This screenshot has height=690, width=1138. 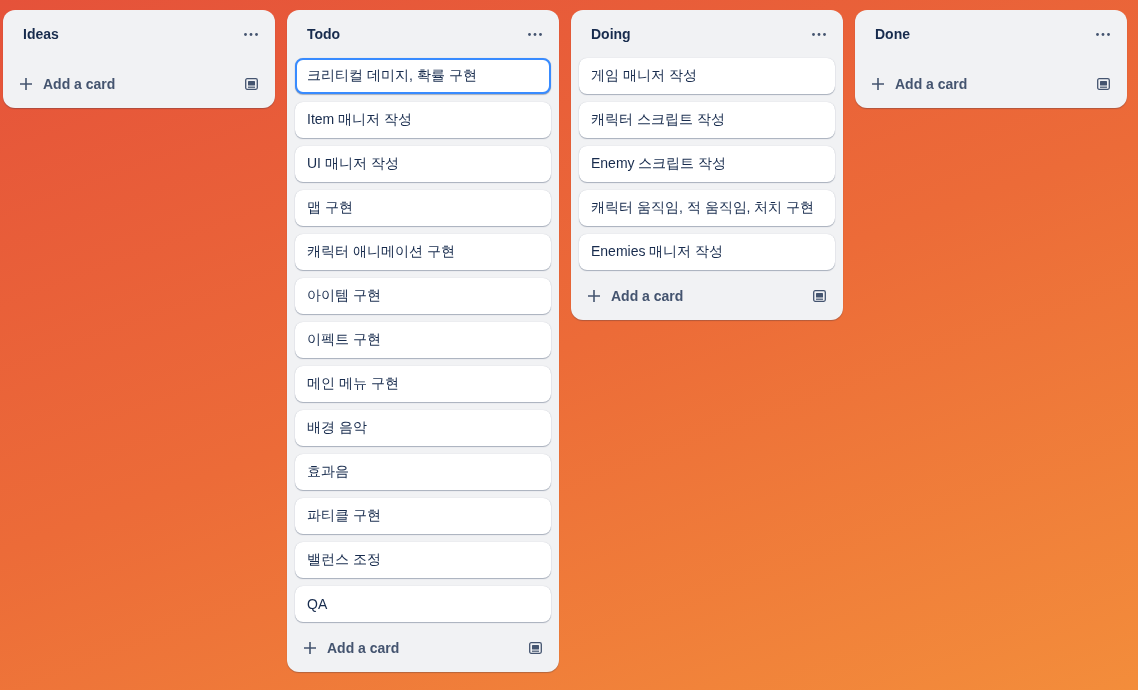 I want to click on list-title: Todo, so click(x=324, y=34).